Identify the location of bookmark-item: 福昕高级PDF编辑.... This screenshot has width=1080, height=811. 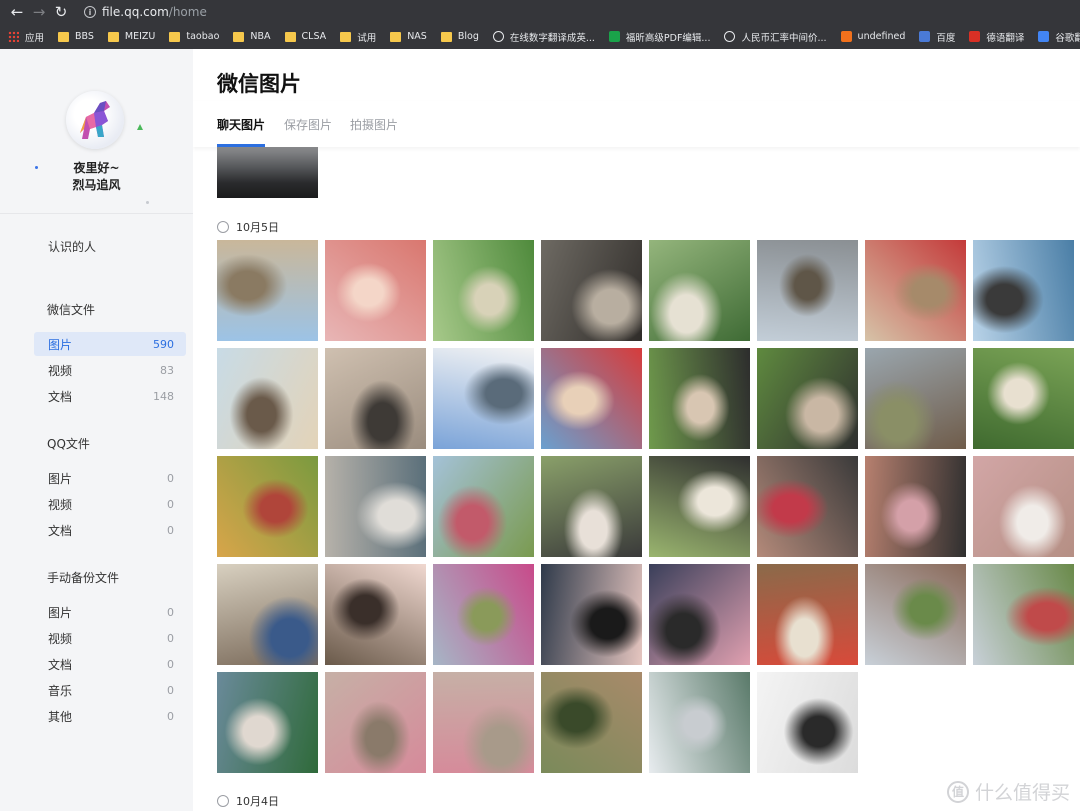
(659, 37).